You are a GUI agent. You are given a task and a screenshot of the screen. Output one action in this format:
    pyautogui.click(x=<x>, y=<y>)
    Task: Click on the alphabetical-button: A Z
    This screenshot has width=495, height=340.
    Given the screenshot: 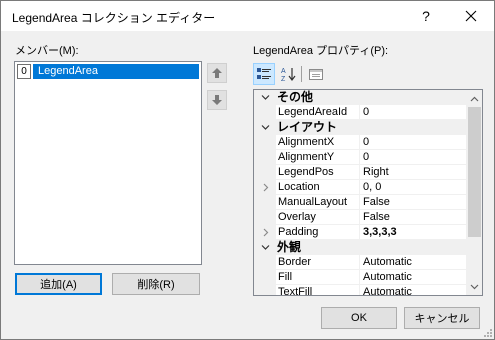 What is the action you would take?
    pyautogui.click(x=288, y=74)
    